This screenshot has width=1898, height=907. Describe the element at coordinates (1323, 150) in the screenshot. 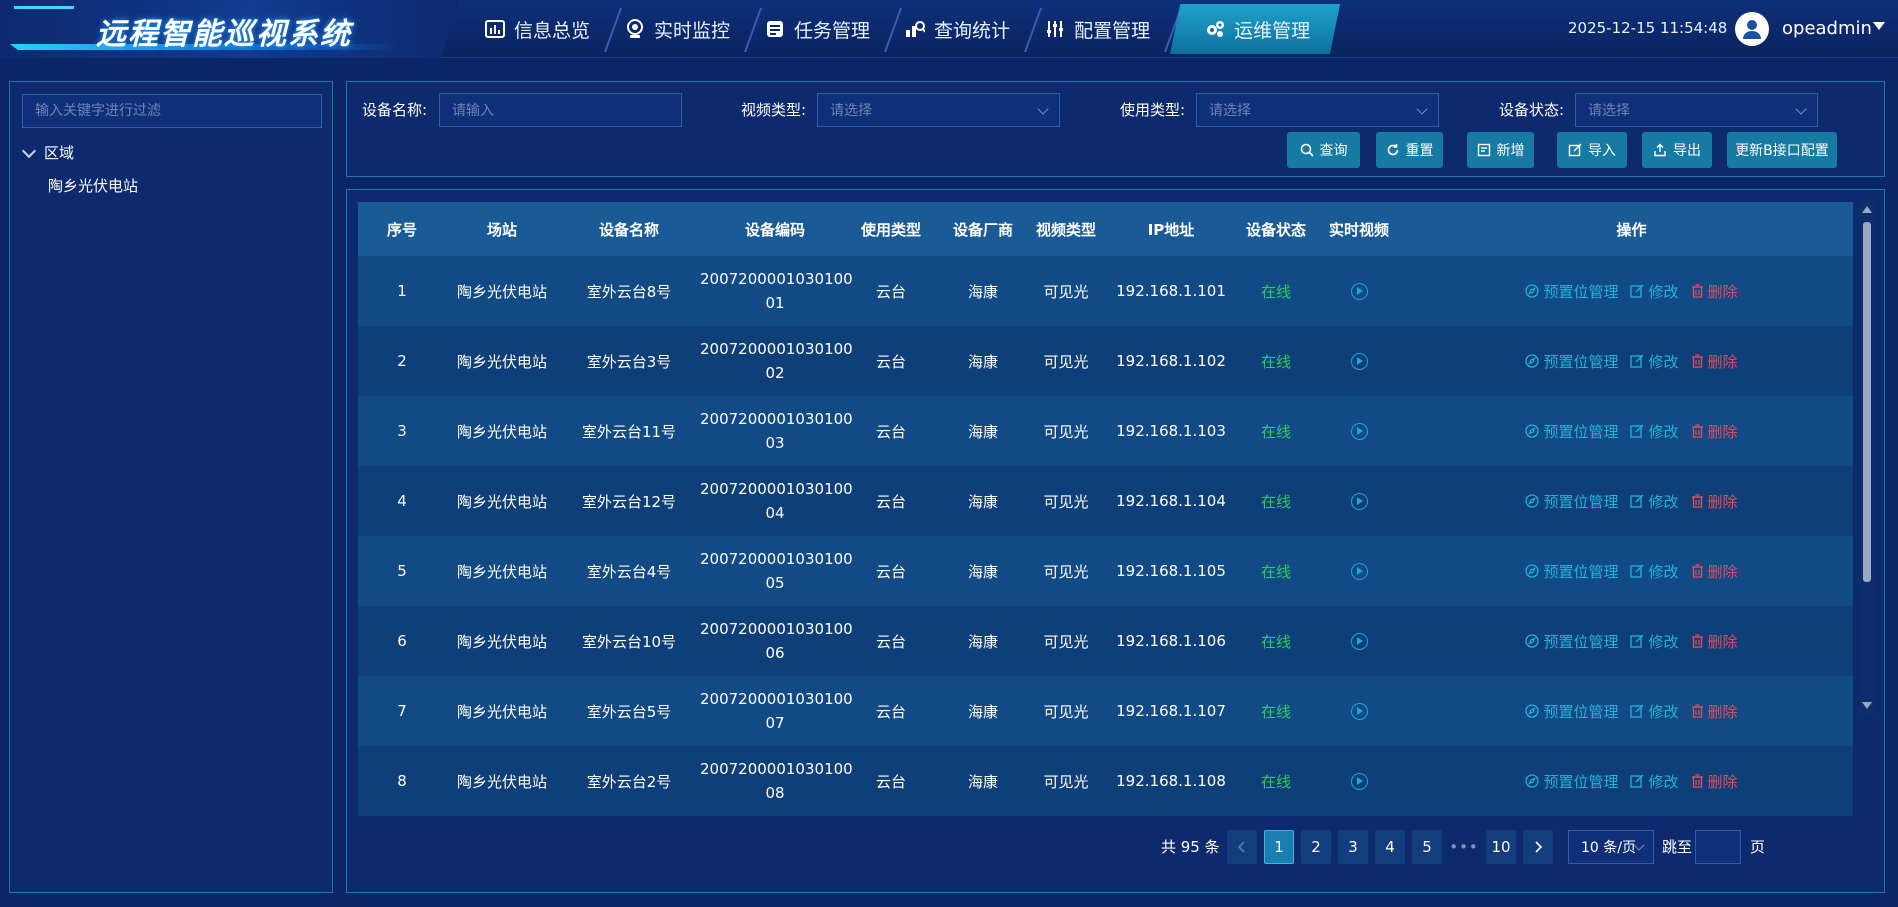

I see `query-button: 查询` at that location.